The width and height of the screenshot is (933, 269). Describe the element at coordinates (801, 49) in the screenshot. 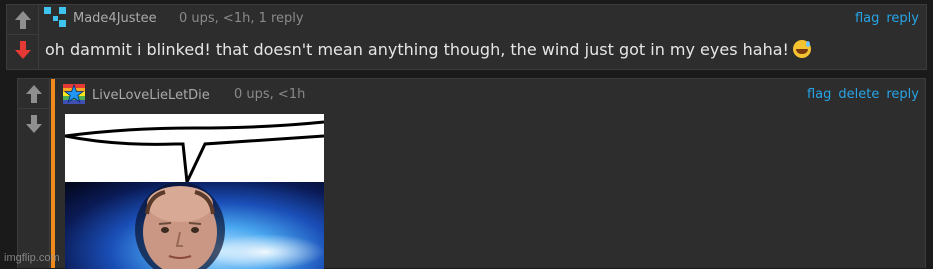

I see `grinning-face-with-sweat-icon` at that location.